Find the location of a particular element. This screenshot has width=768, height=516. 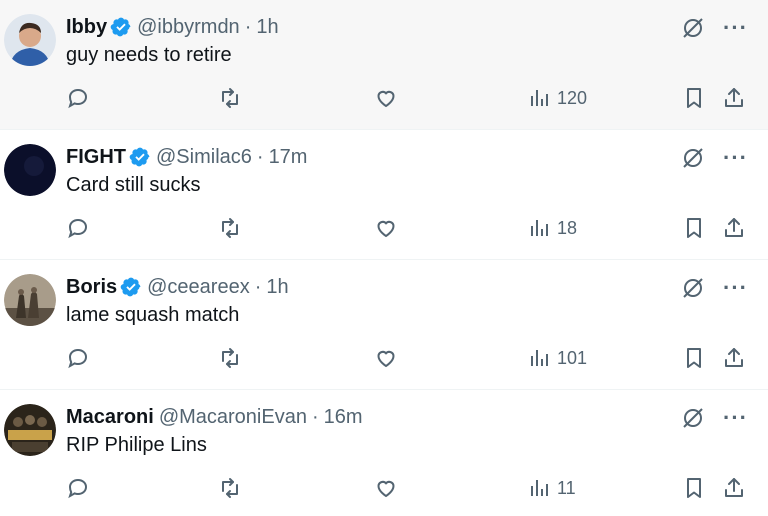

display-name: FIGHT is located at coordinates (96, 157).